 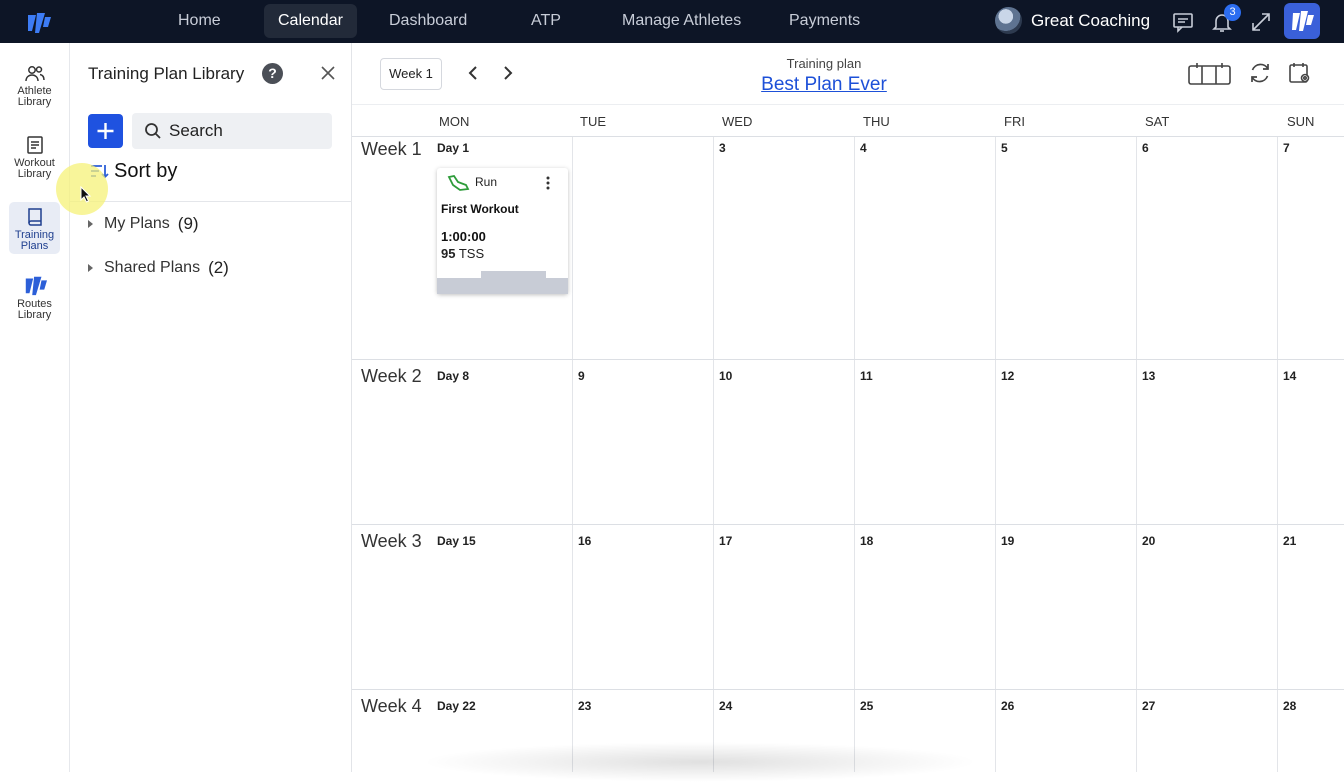 I want to click on nav-payments: Payments, so click(x=824, y=21).